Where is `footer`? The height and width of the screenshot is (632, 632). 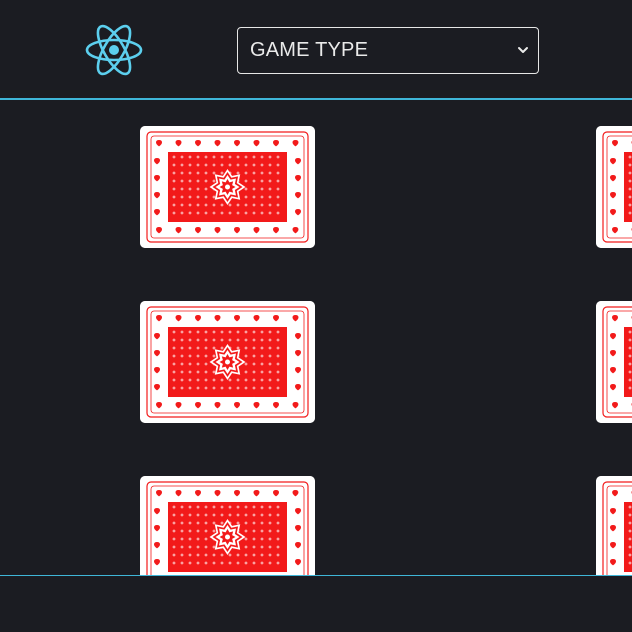
footer is located at coordinates (316, 603).